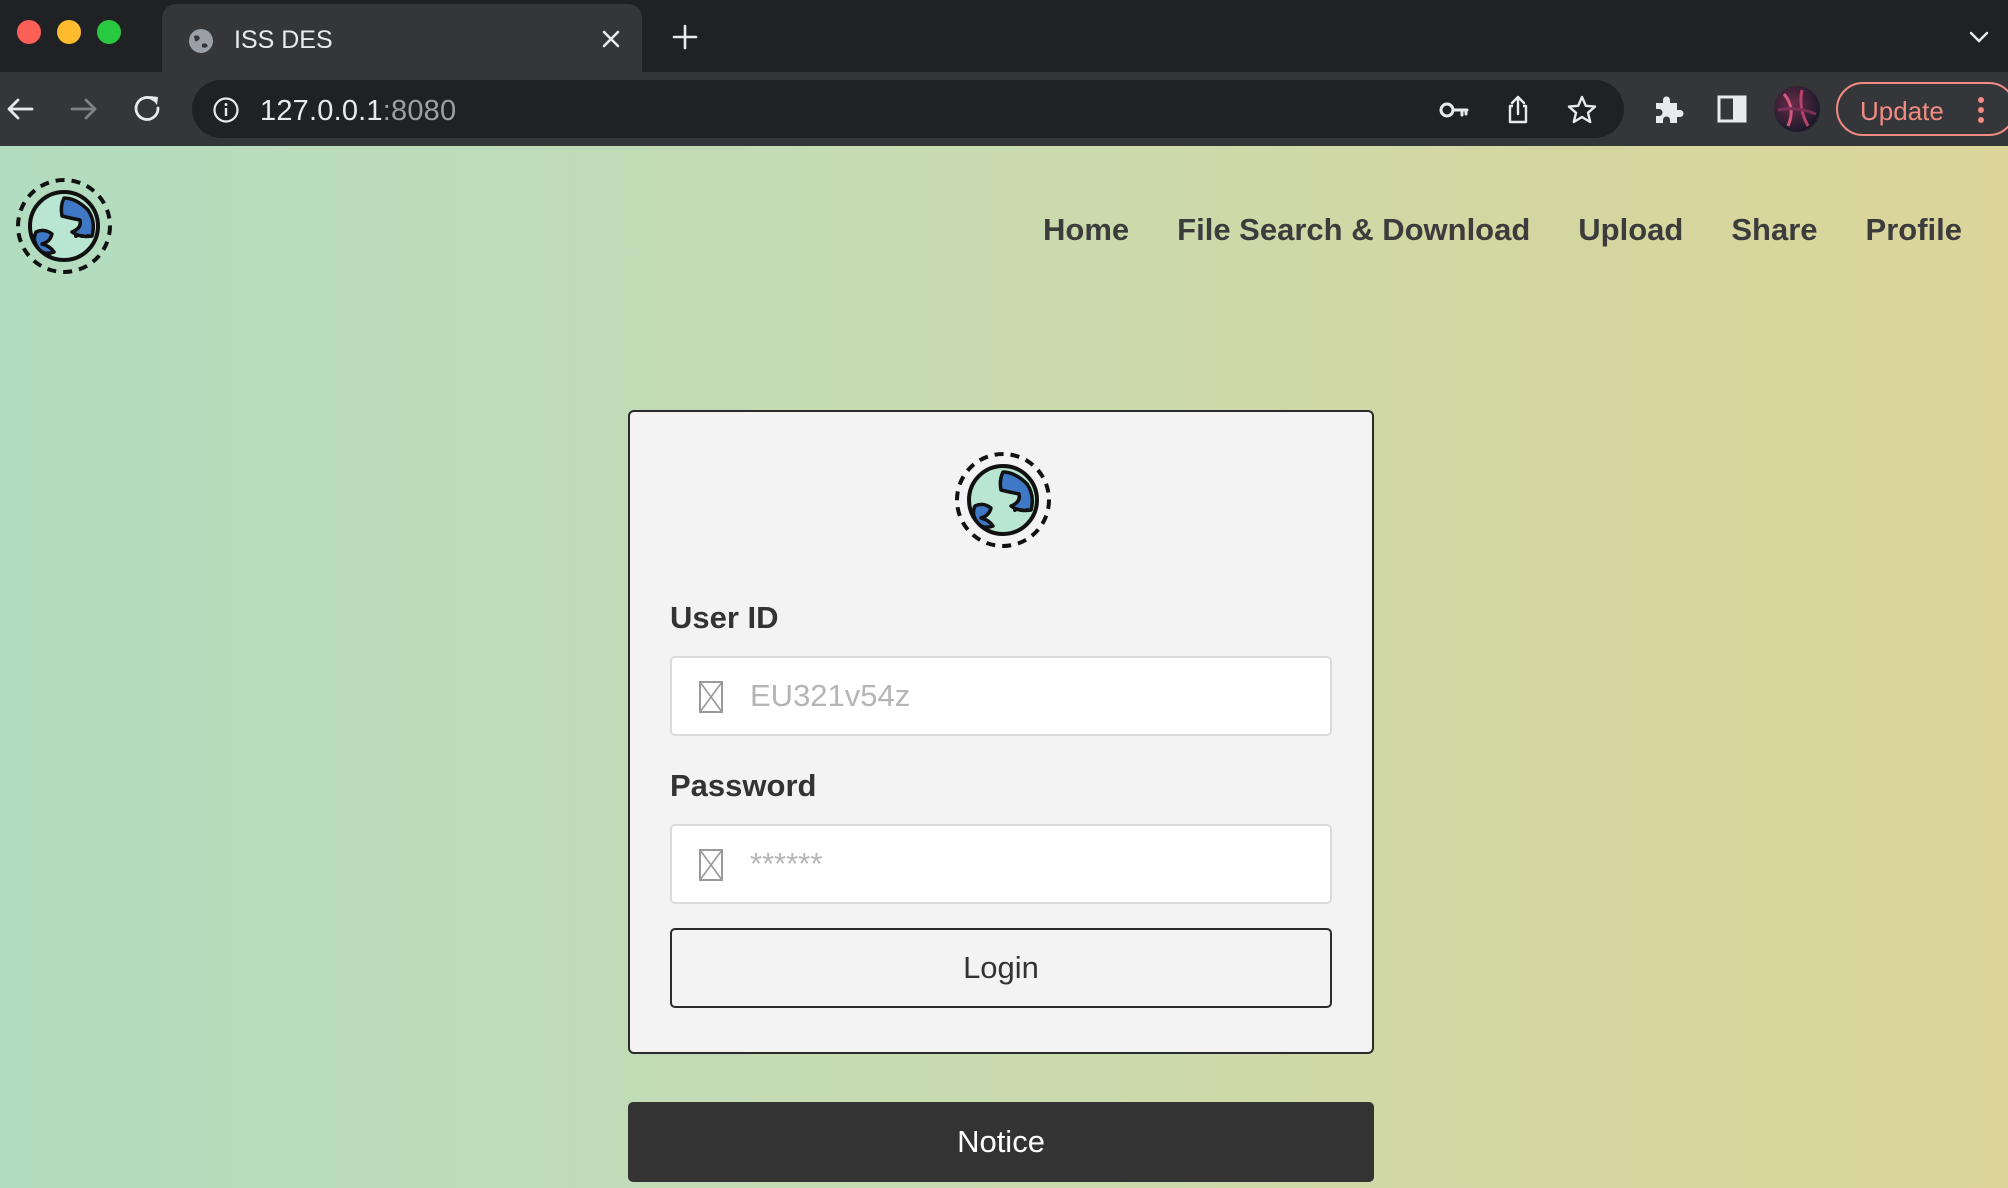 This screenshot has height=1188, width=2008. What do you see at coordinates (611, 39) in the screenshot?
I see `close-icon` at bounding box center [611, 39].